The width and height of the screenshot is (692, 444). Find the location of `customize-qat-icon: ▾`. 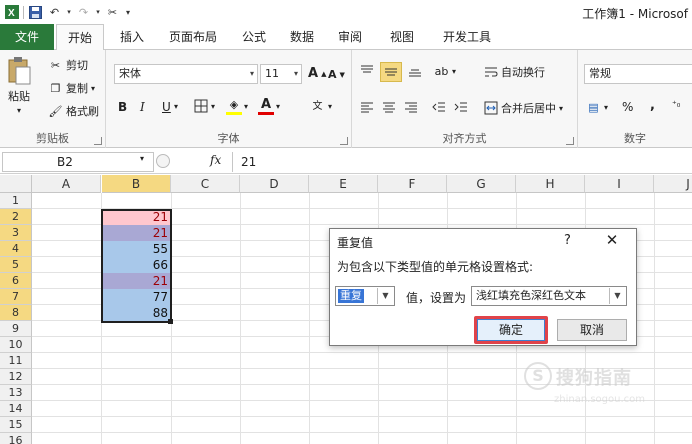

customize-qat-icon: ▾ is located at coordinates (128, 12).